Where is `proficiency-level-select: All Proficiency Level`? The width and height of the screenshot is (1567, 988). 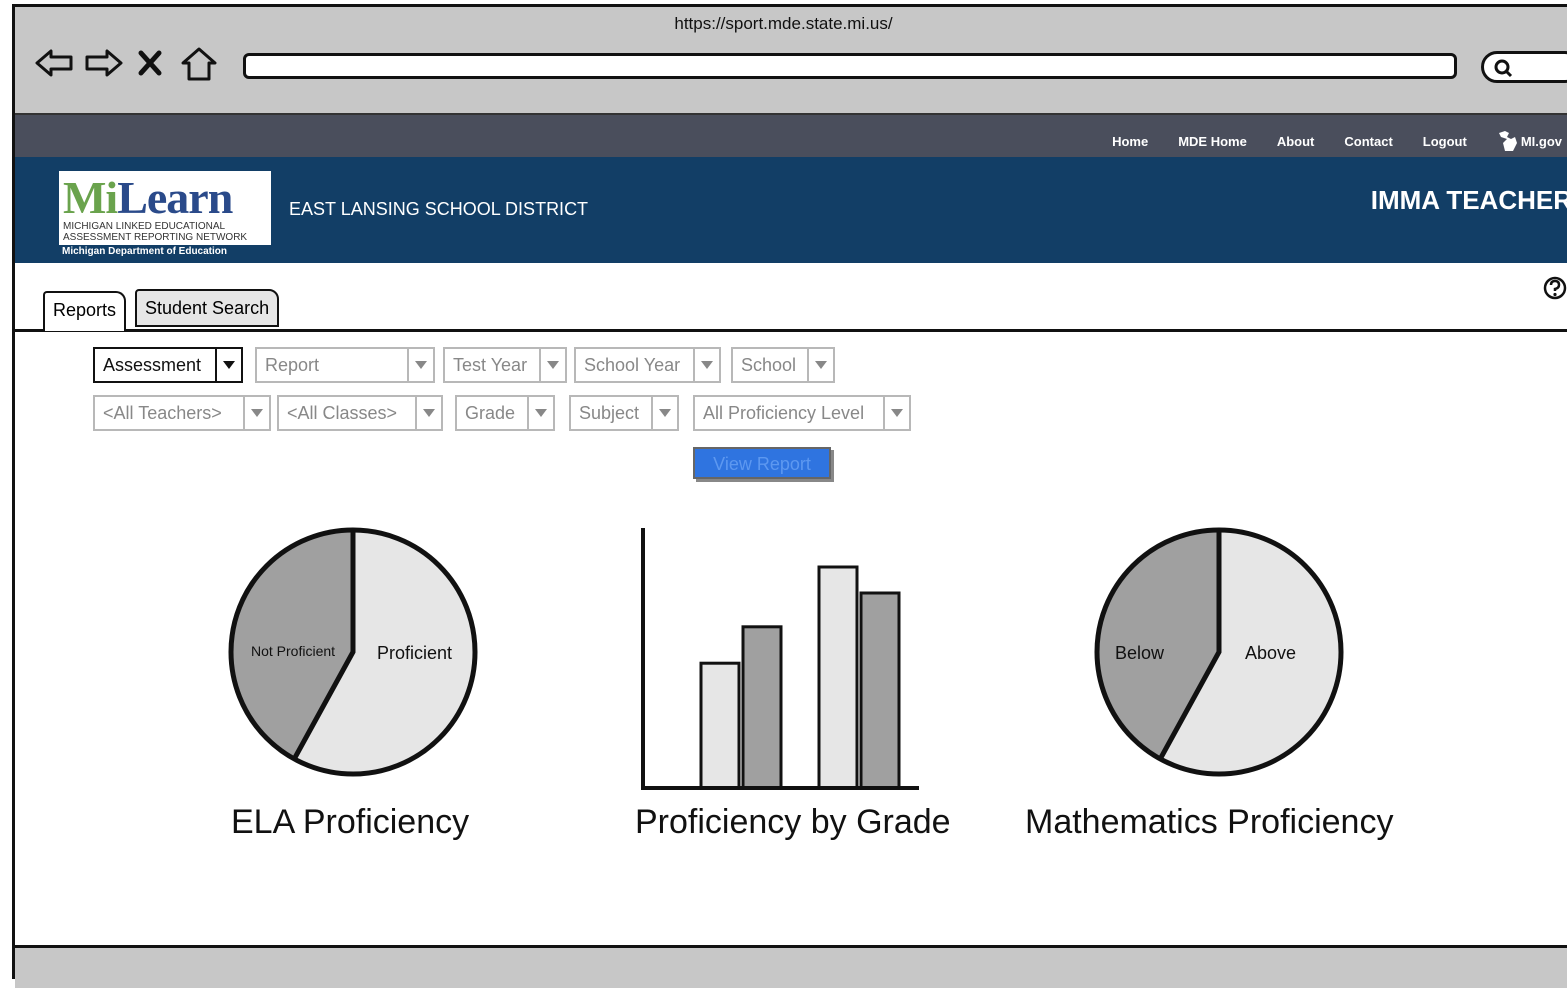 proficiency-level-select: All Proficiency Level is located at coordinates (802, 413).